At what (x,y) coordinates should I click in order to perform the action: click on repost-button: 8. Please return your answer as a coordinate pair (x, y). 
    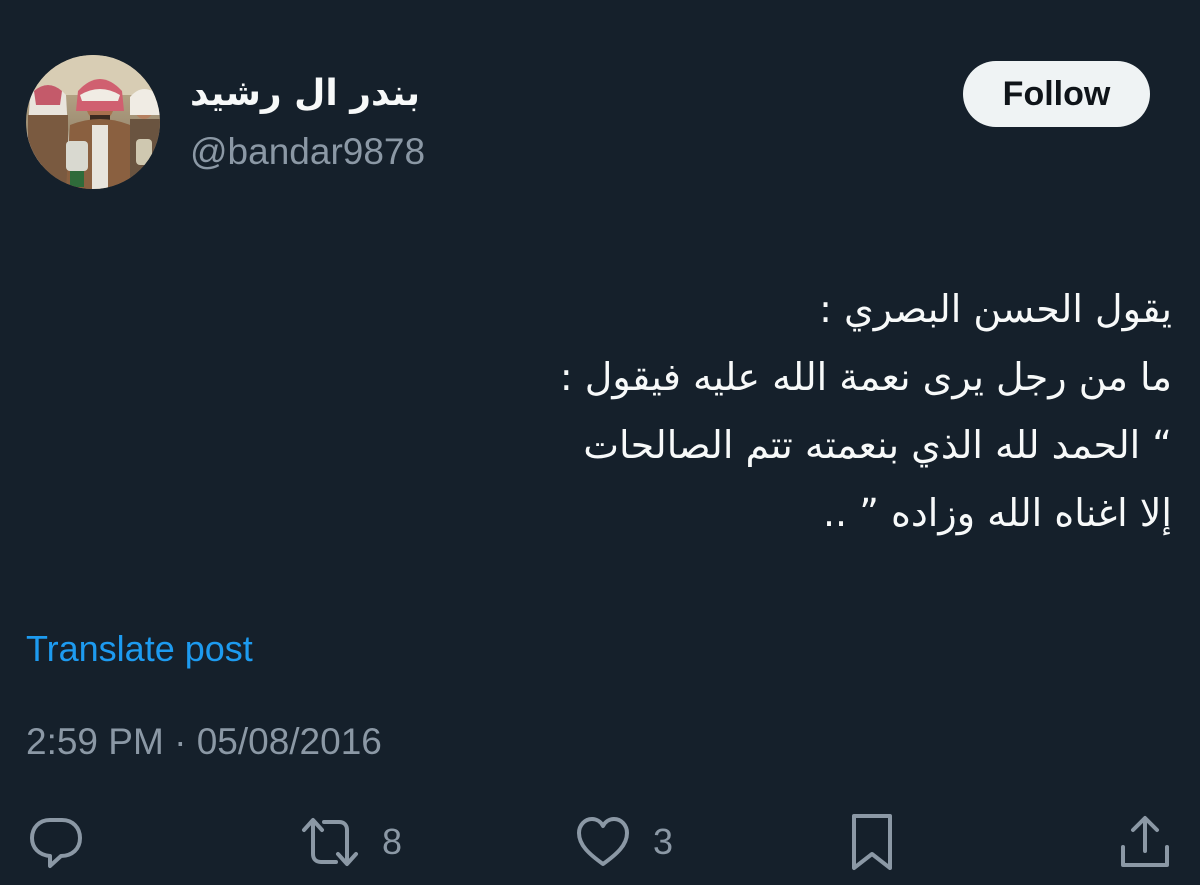
    Looking at the image, I should click on (351, 842).